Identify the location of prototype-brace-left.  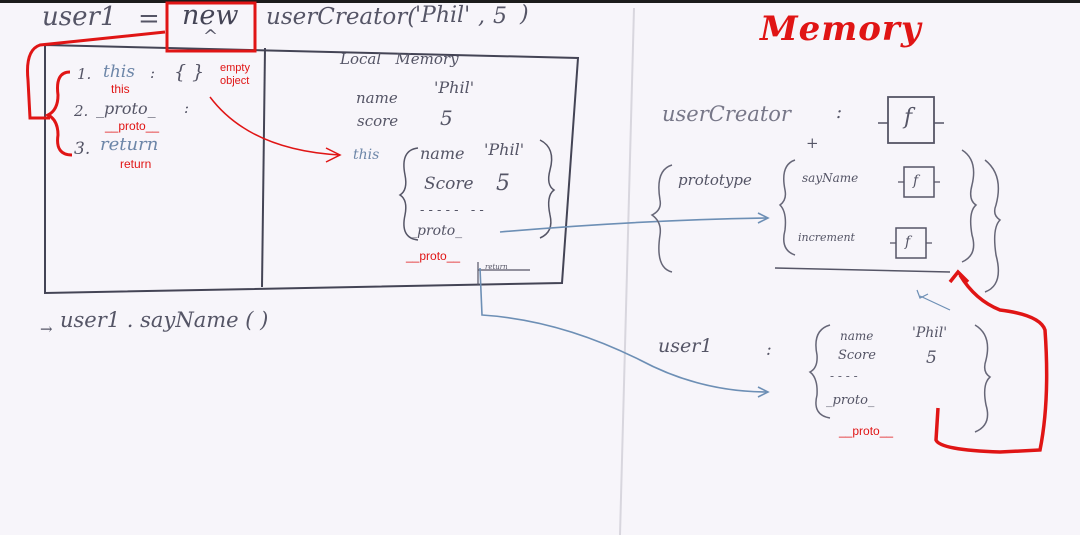
(661, 218).